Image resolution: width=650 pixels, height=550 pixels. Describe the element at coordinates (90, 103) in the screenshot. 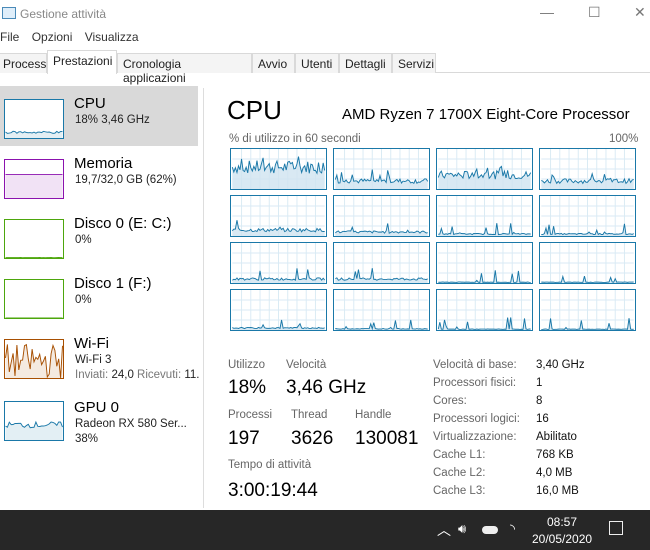

I see `sidebar-title: CPU` at that location.